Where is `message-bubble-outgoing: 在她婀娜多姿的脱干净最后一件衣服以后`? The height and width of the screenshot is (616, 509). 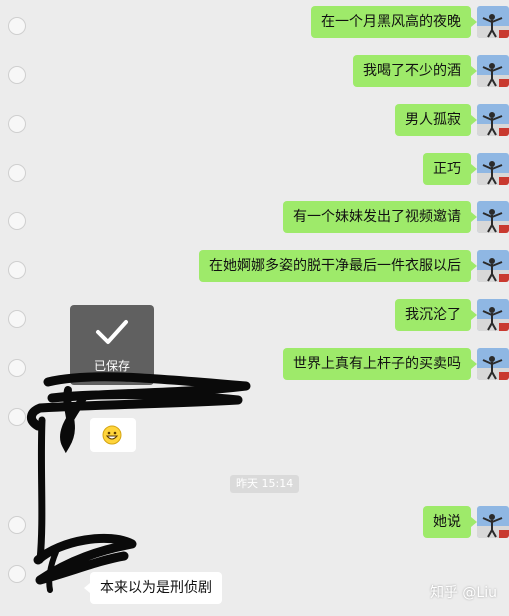
message-bubble-outgoing: 在她婀娜多姿的脱干净最后一件衣服以后 is located at coordinates (338, 266).